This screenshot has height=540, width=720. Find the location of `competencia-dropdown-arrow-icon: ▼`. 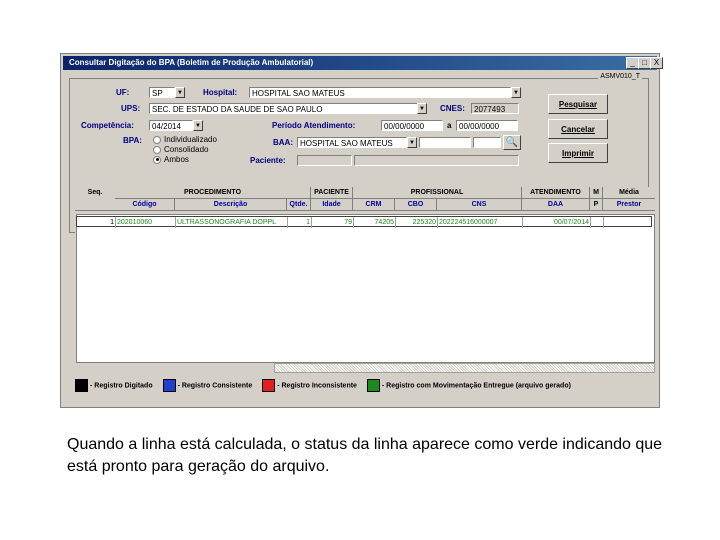

competencia-dropdown-arrow-icon: ▼ is located at coordinates (198, 125).